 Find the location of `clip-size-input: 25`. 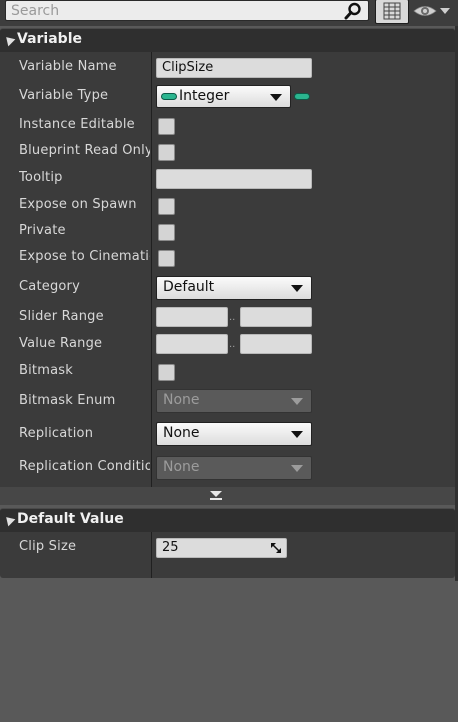

clip-size-input: 25 is located at coordinates (221, 548).